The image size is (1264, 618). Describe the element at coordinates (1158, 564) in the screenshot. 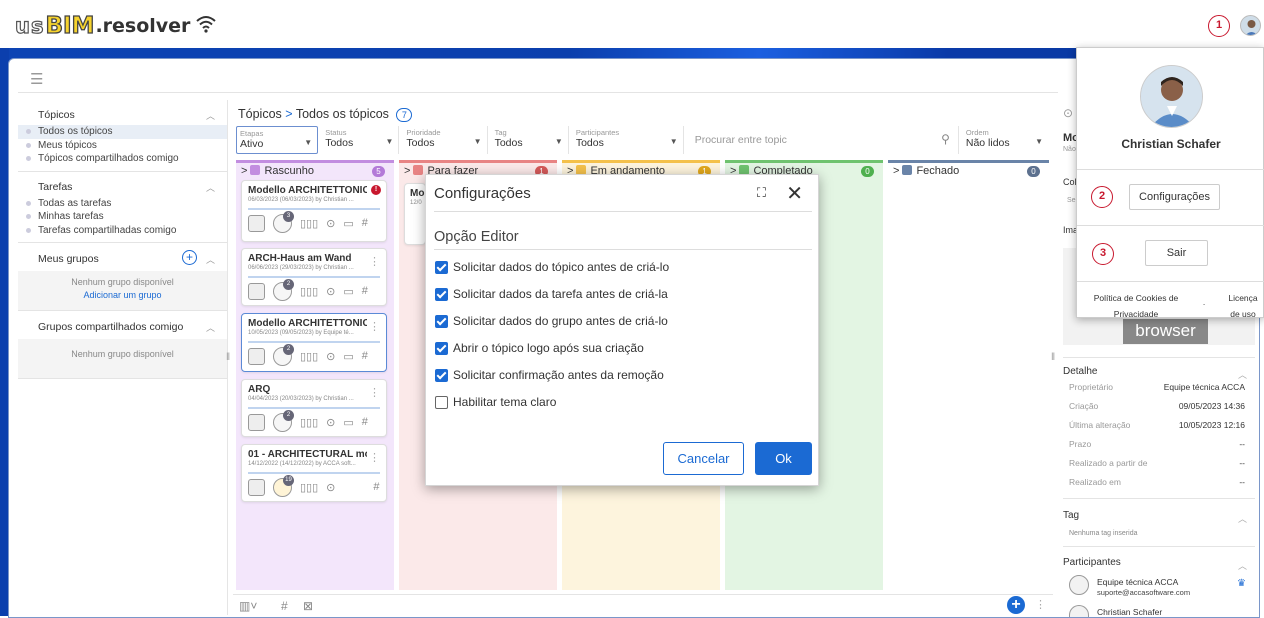

I see `participants-section-title: Participantes ︿` at that location.